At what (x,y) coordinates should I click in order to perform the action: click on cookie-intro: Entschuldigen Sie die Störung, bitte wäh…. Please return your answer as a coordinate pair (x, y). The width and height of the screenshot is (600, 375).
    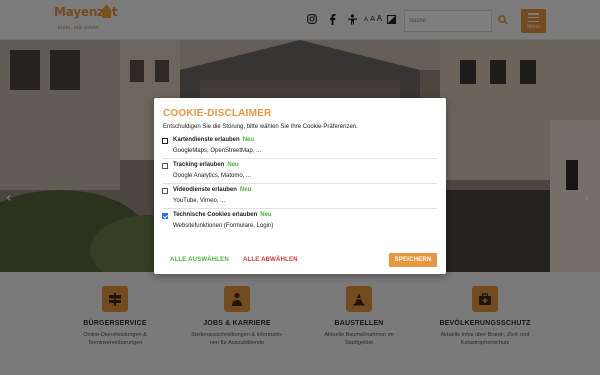
    Looking at the image, I should click on (260, 127).